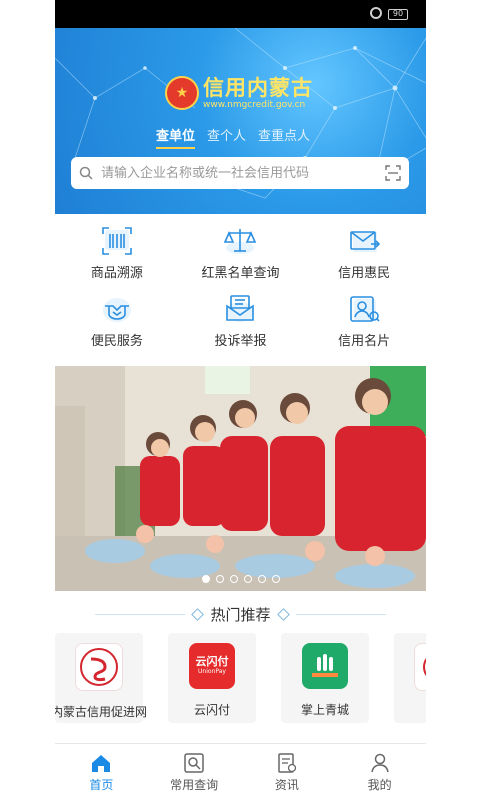 The width and height of the screenshot is (480, 800). I want to click on carousel-indicators, so click(240, 579).